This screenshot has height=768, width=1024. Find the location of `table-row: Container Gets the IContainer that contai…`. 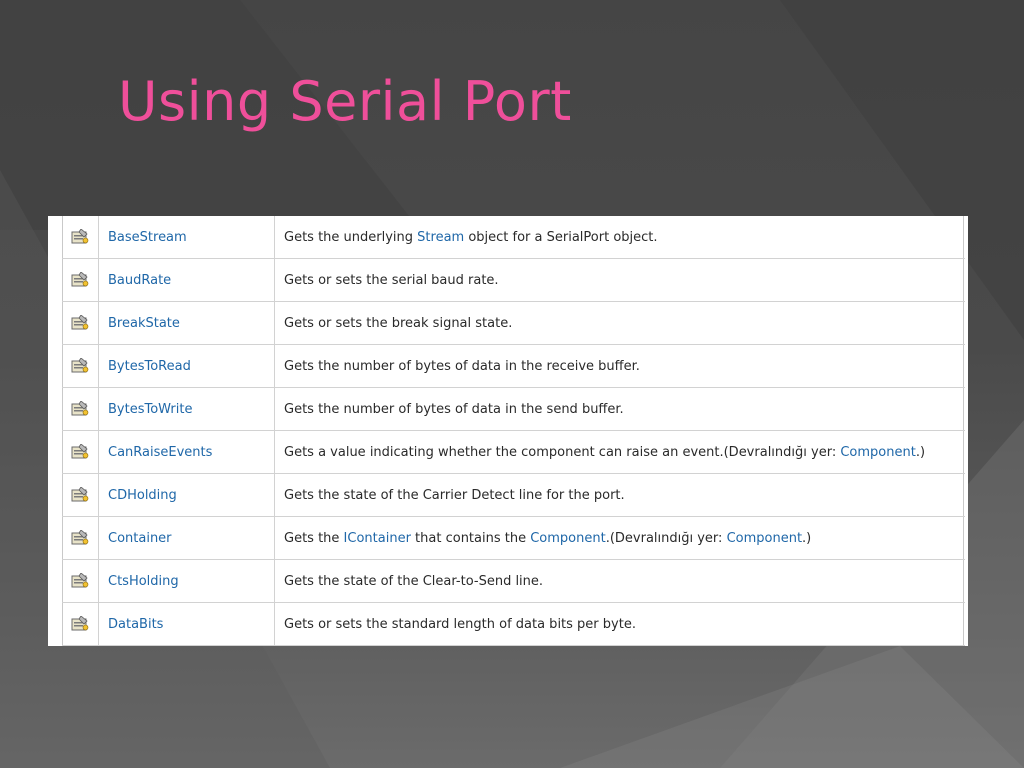

table-row: Container Gets the IContainer that contai… is located at coordinates (513, 538).